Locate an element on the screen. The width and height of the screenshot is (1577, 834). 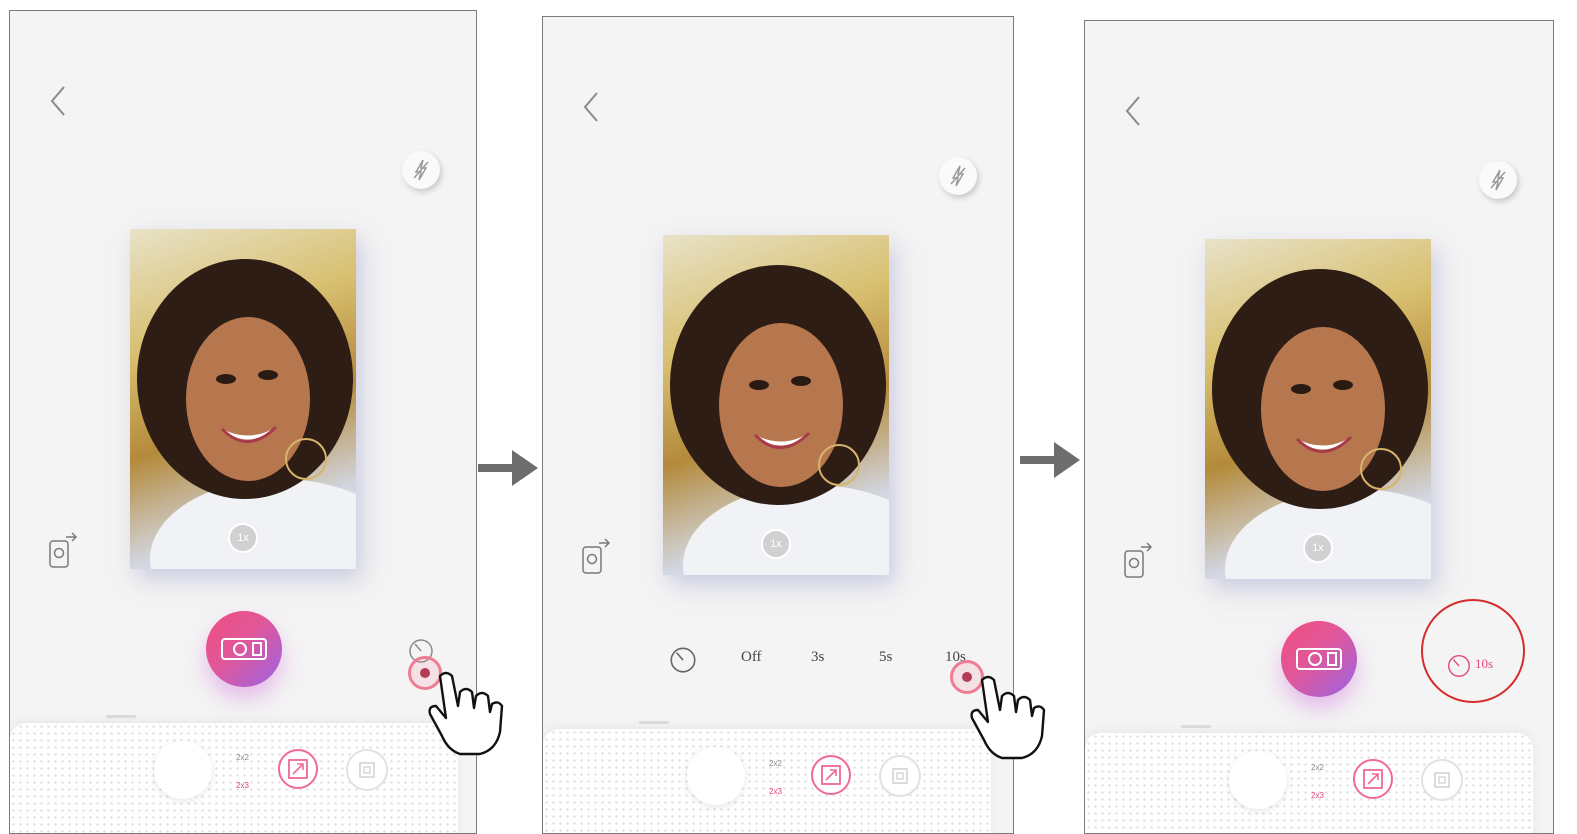
highlight-circle is located at coordinates (1473, 651).